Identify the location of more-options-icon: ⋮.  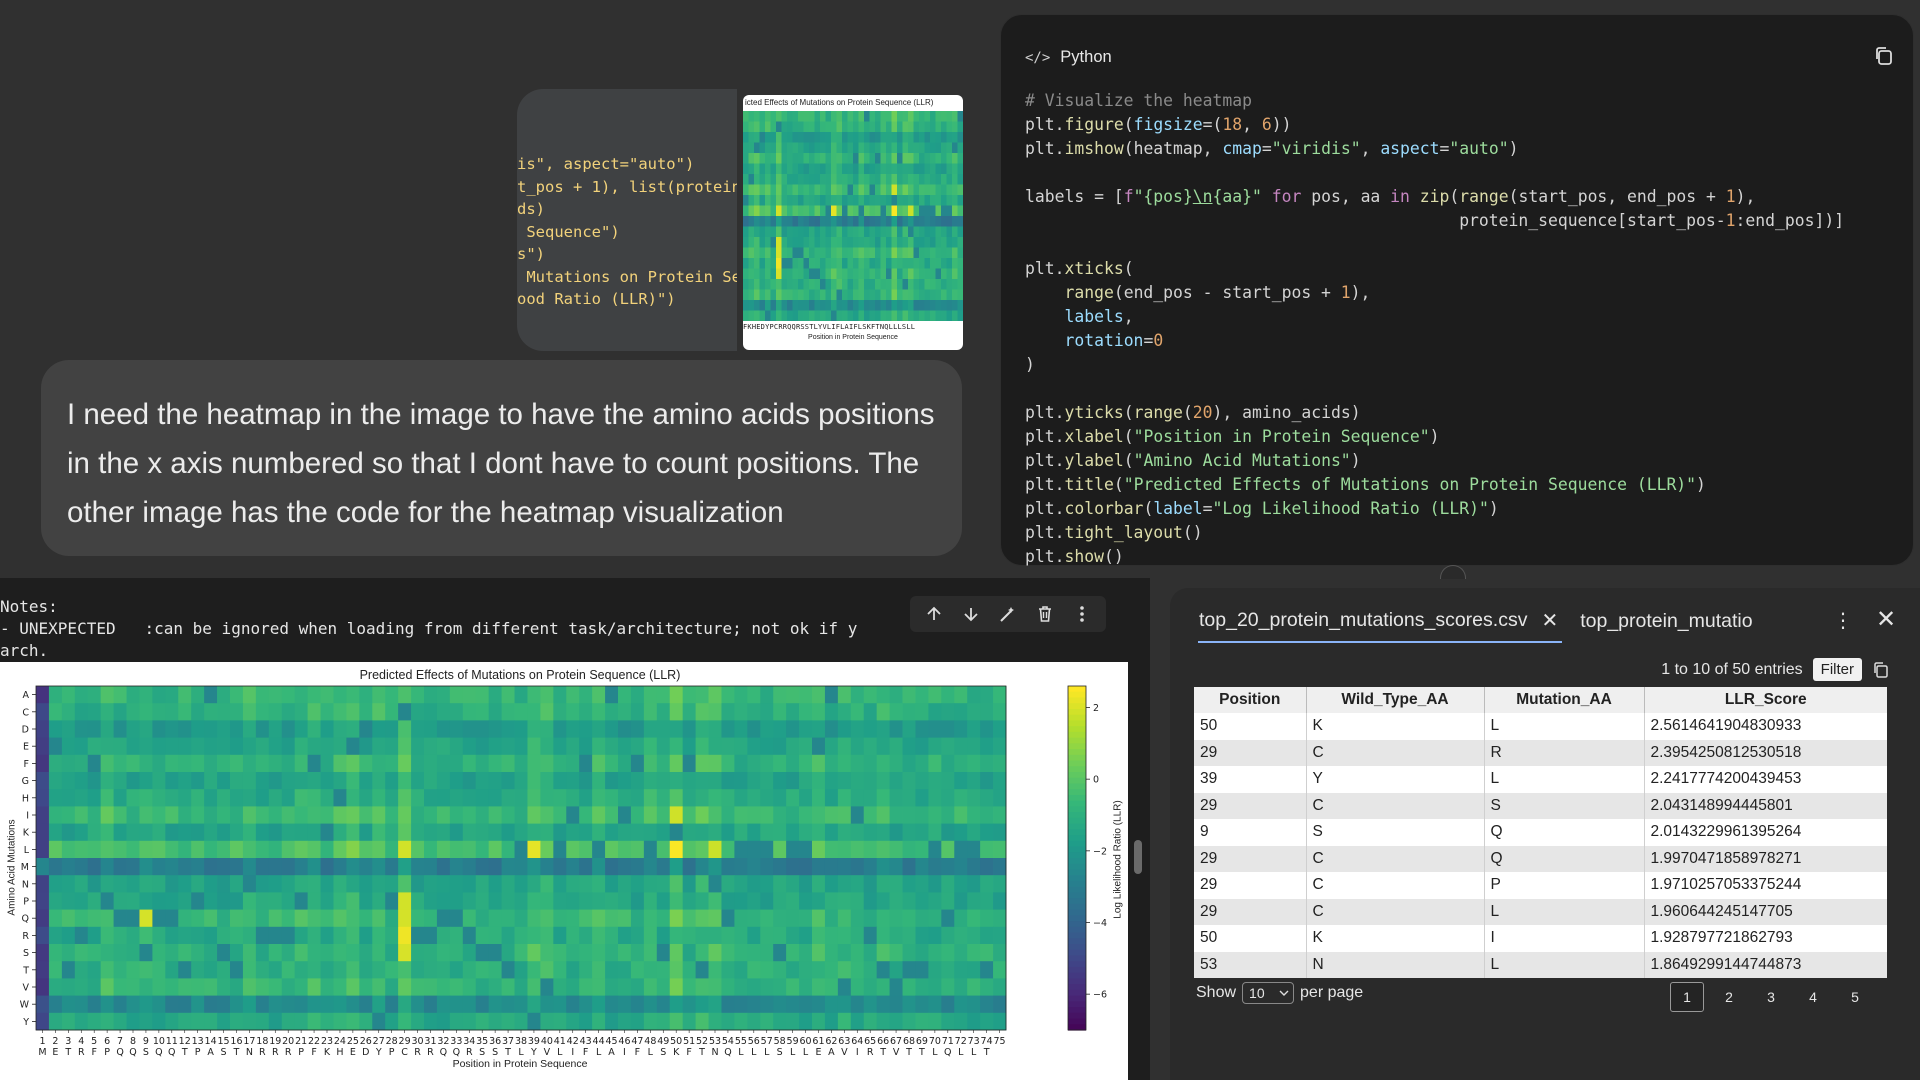
(1843, 620).